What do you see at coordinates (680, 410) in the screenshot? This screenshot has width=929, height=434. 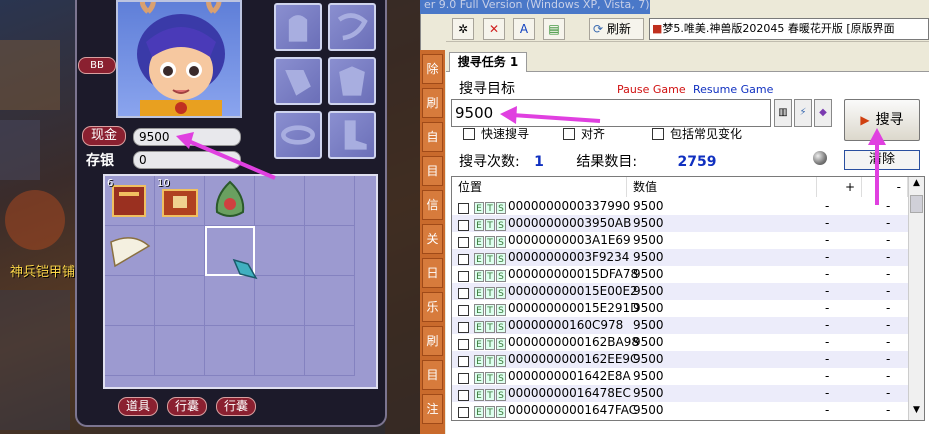 I see `table-row: E T S 00000000001647FAC 9500 - -` at bounding box center [680, 410].